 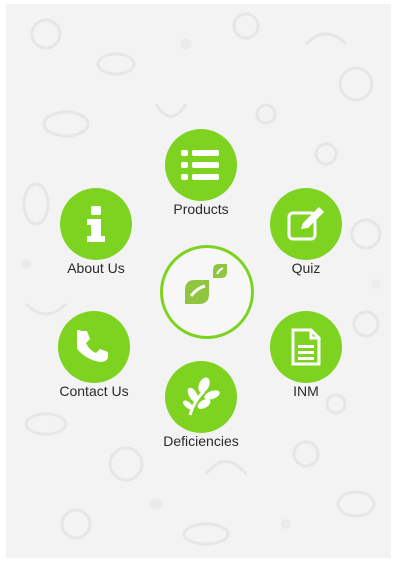 What do you see at coordinates (306, 391) in the screenshot?
I see `inm-label: INM` at bounding box center [306, 391].